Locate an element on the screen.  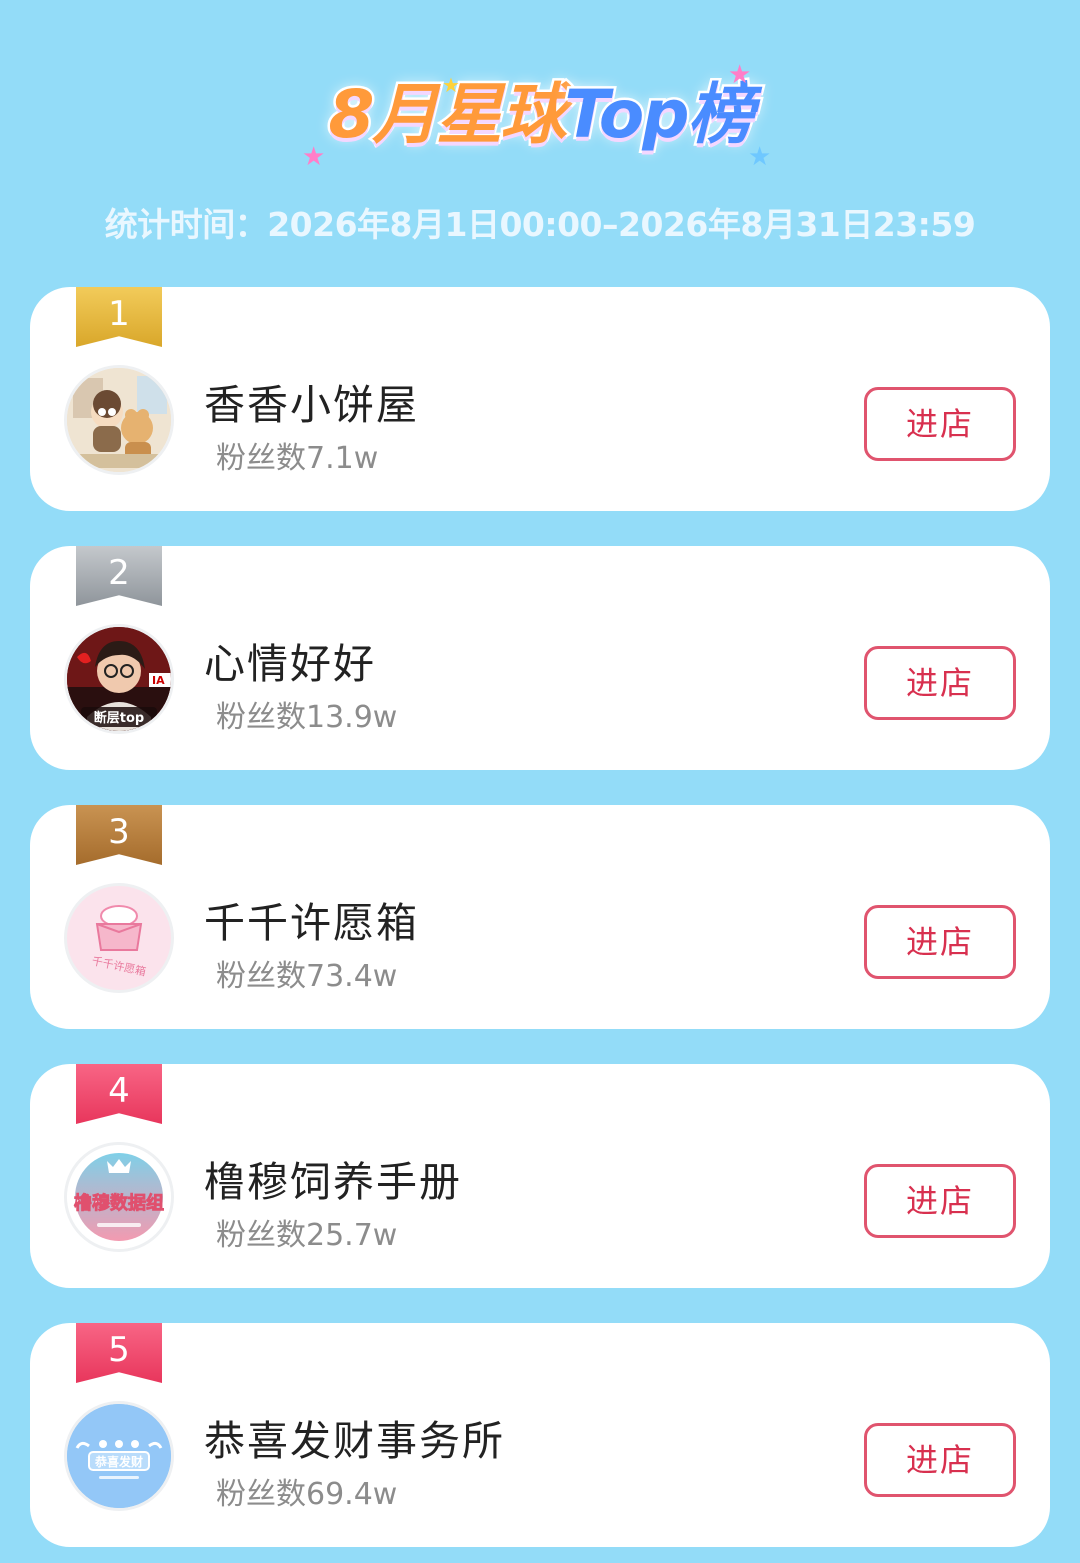
avatar is located at coordinates (119, 420).